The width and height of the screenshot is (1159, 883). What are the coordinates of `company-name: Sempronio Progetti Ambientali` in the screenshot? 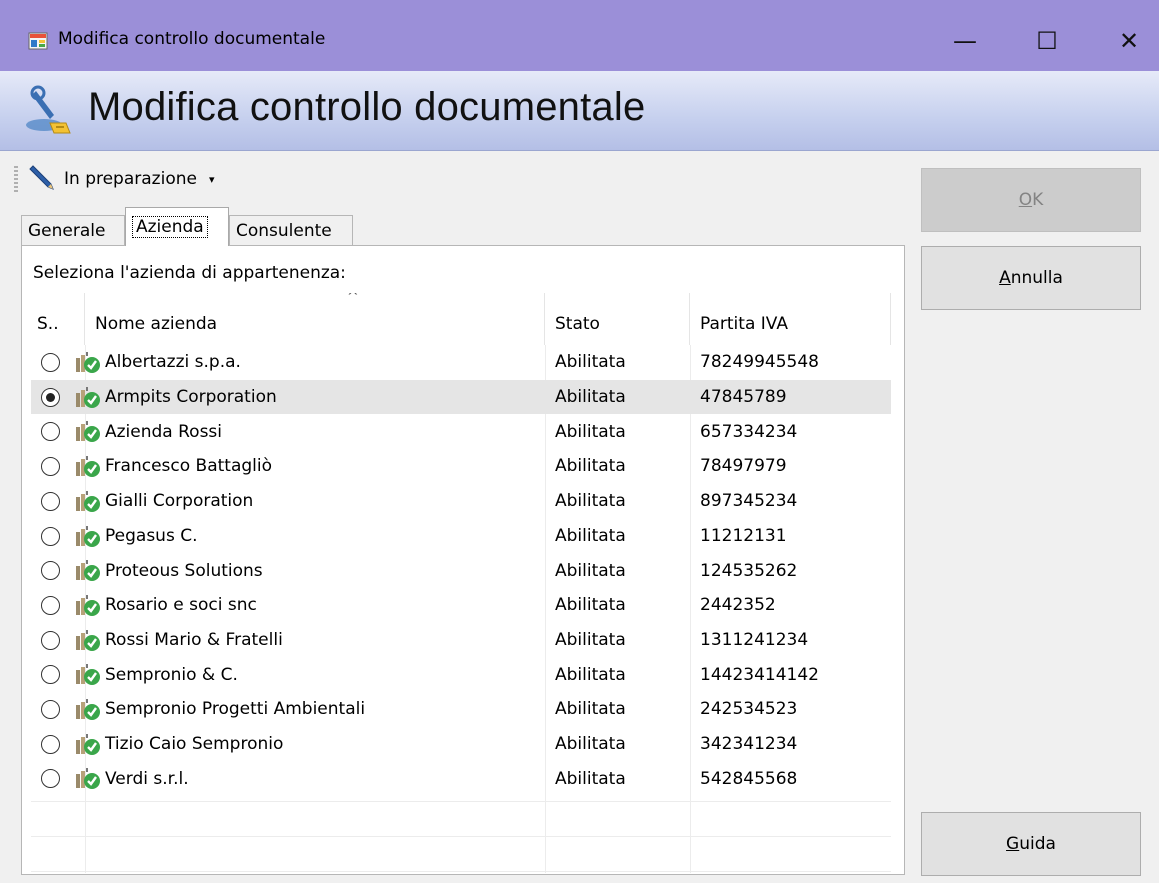 It's located at (235, 709).